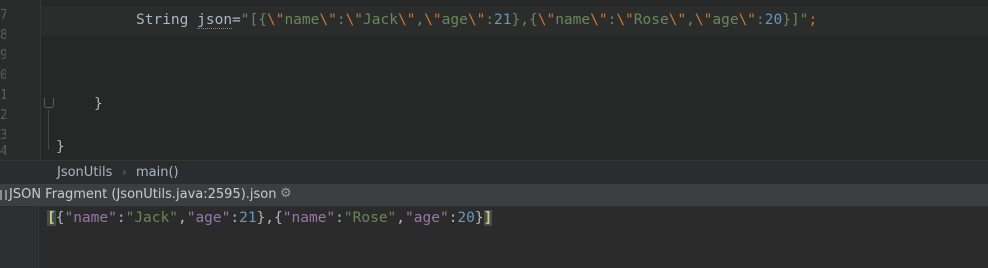 This screenshot has width=988, height=268. I want to click on fold-guide, so click(48, 130).